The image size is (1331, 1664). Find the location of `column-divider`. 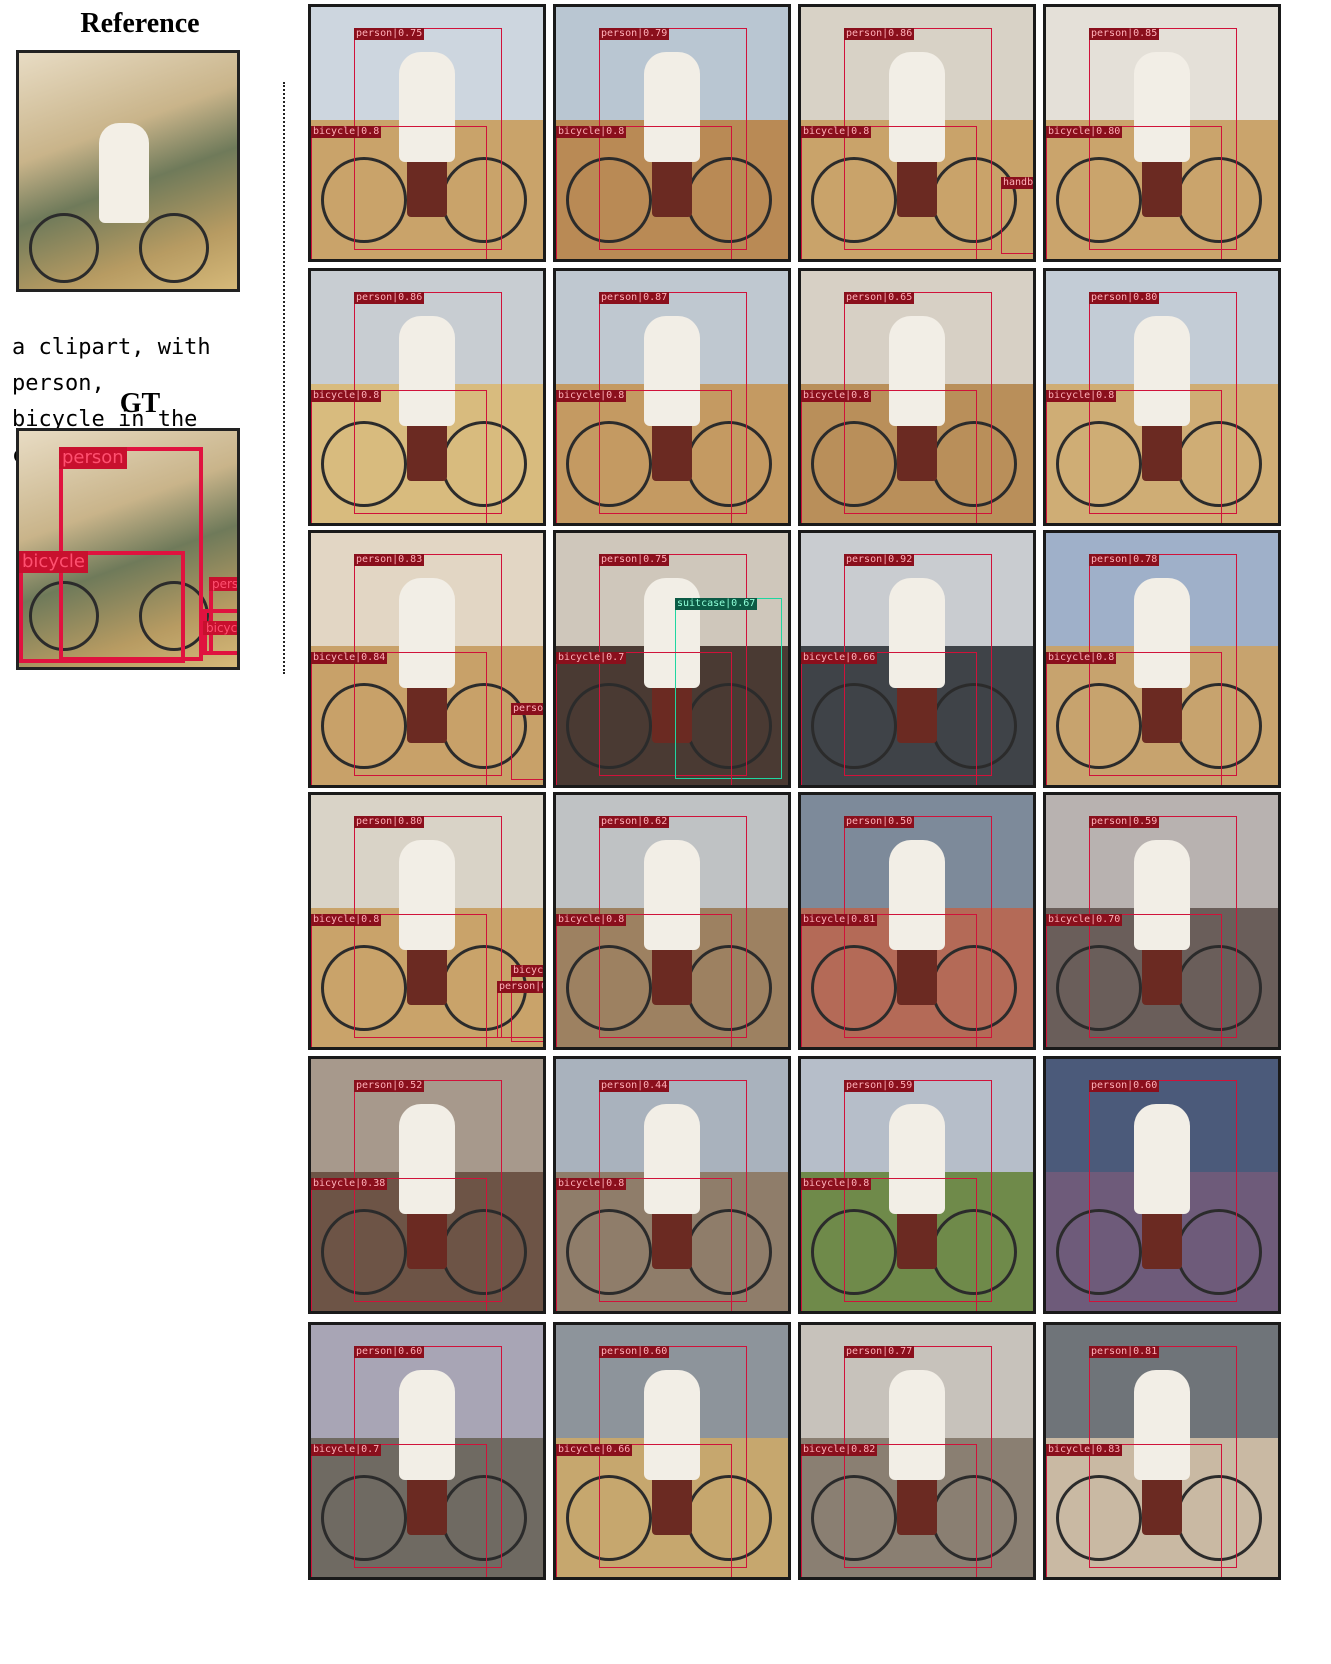

column-divider is located at coordinates (284, 378).